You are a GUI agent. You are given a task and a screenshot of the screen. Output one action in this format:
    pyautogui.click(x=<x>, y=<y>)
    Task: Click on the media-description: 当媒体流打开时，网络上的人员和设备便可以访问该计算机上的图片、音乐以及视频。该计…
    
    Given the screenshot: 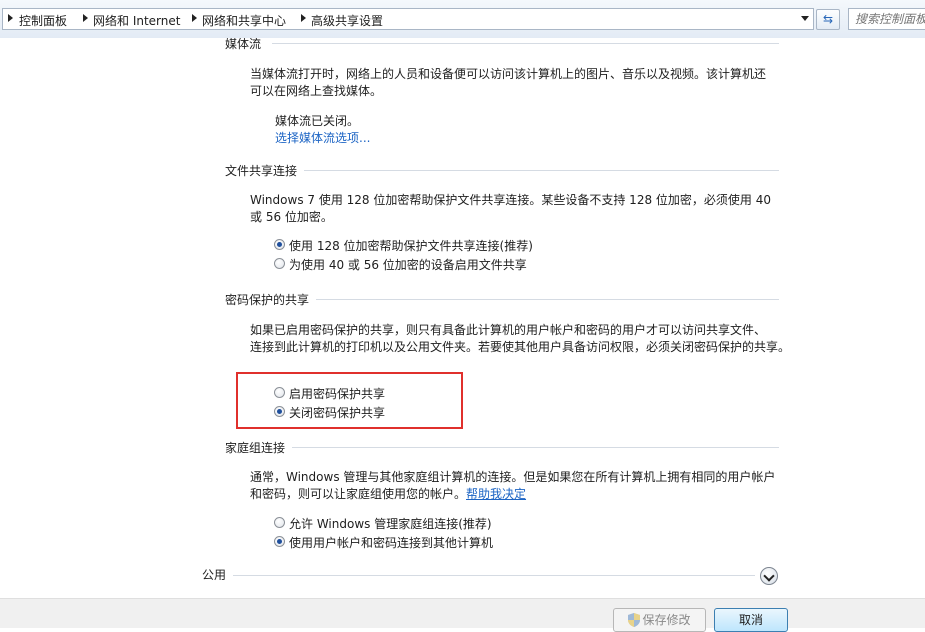 What is the action you would take?
    pyautogui.click(x=508, y=82)
    